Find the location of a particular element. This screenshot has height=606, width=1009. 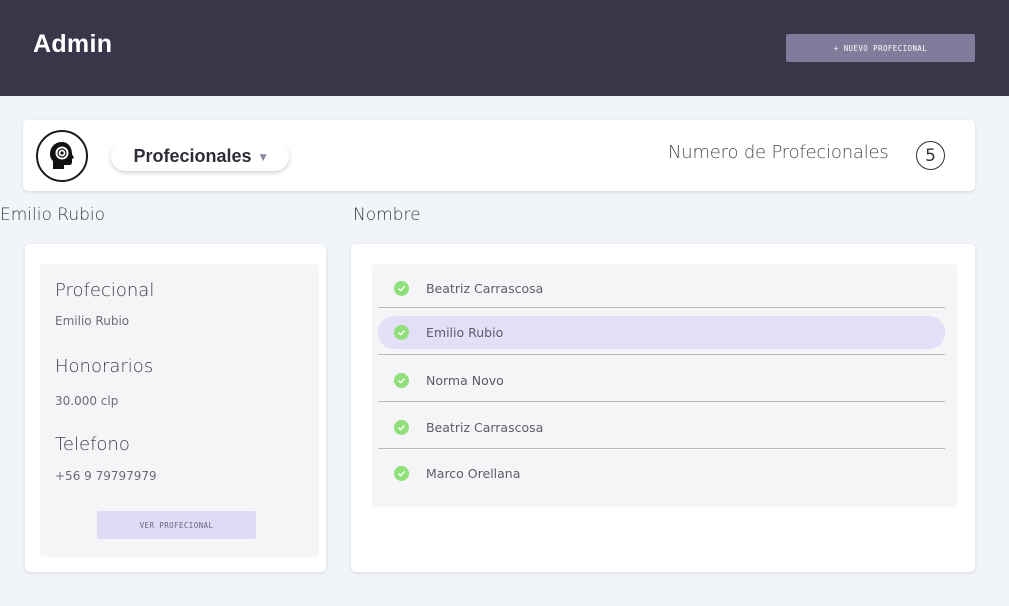

fees-label: Honorarios is located at coordinates (104, 366).